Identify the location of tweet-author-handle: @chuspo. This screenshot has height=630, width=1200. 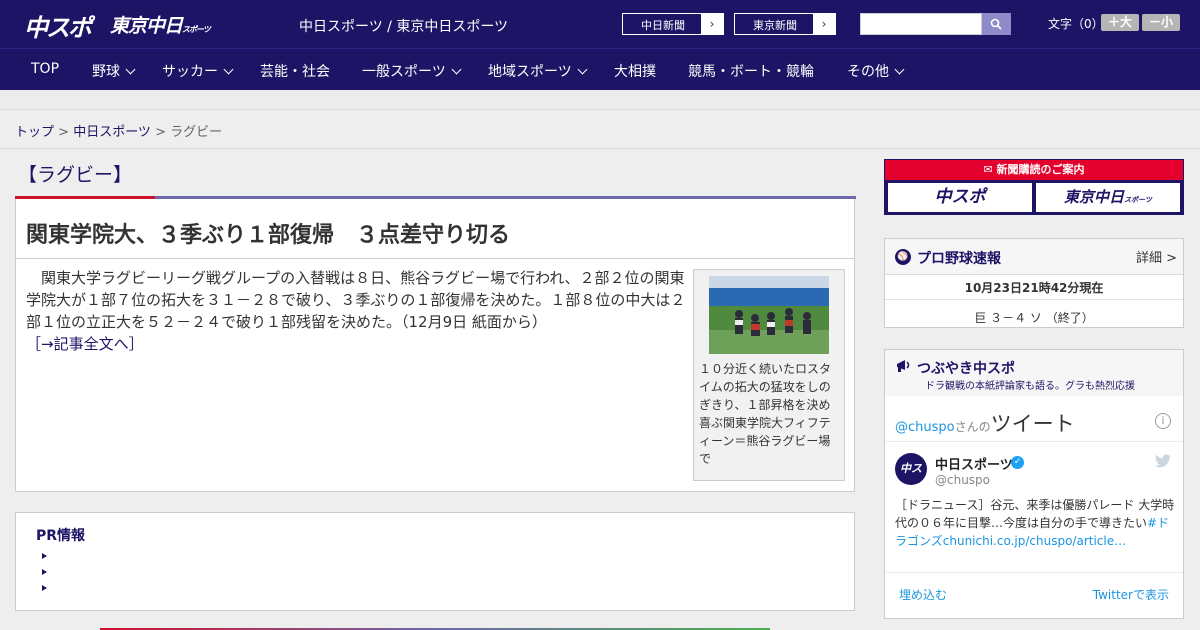
(962, 480).